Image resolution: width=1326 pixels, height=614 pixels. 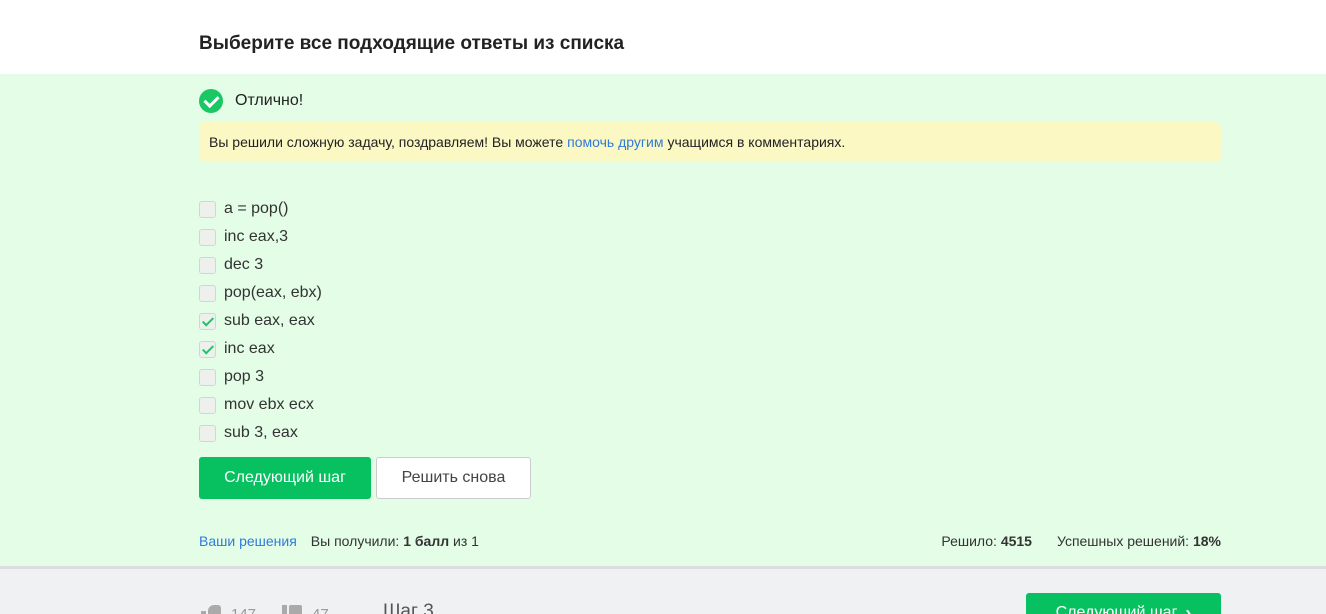 What do you see at coordinates (663, 37) in the screenshot?
I see `question-header: Выберите все подходящие ответы из списка` at bounding box center [663, 37].